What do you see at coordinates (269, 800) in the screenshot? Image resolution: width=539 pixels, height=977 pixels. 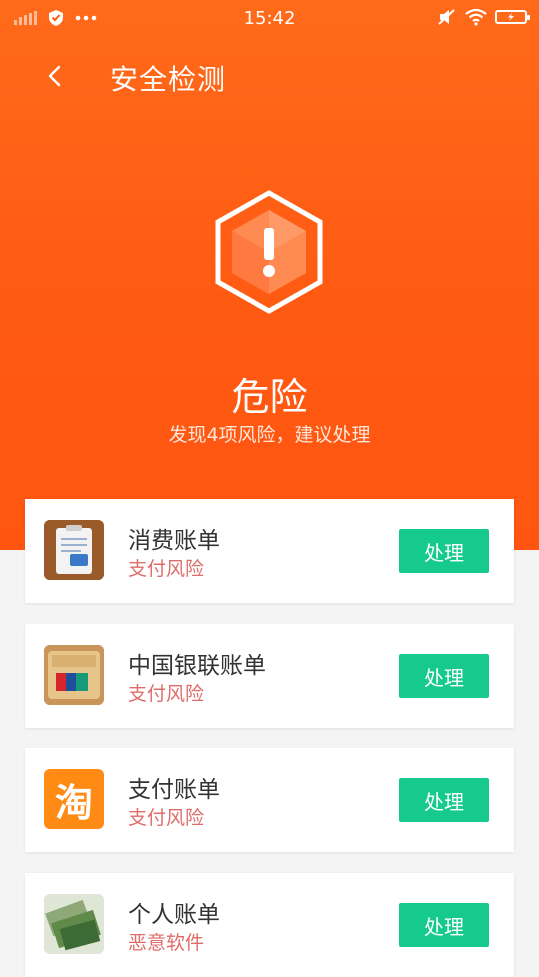 I see `risk-item: 淘 支付账单 支付风险 处理` at bounding box center [269, 800].